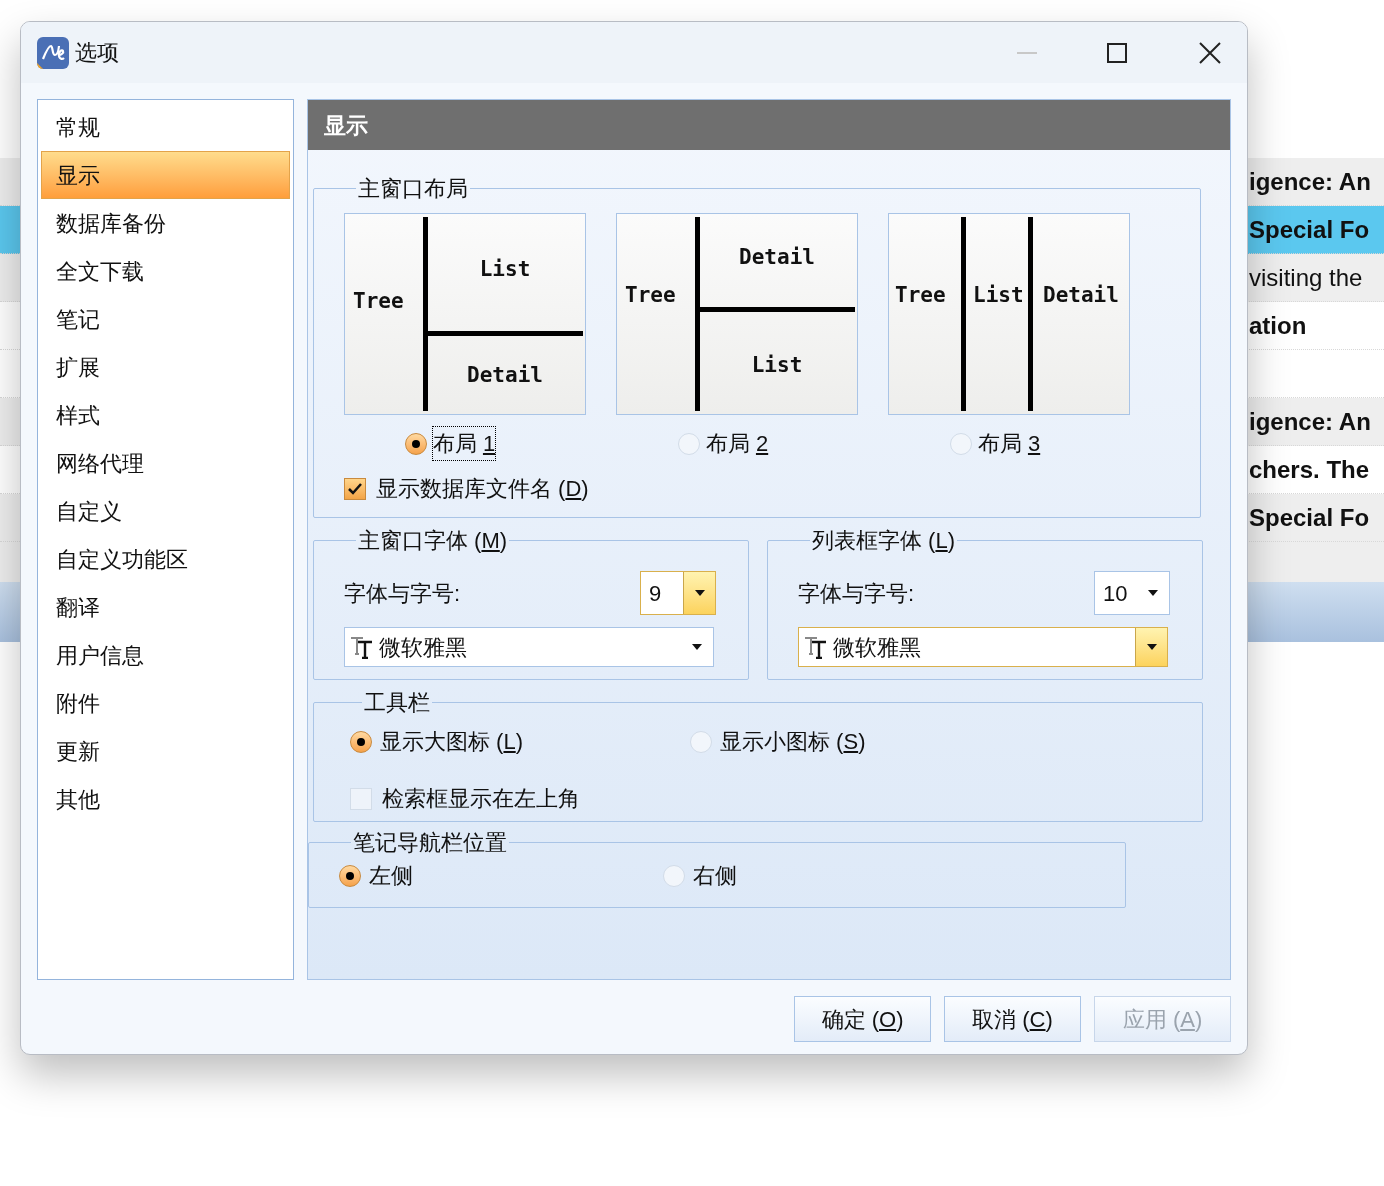  Describe the element at coordinates (413, 189) in the screenshot. I see `group-title: 主窗口布局` at that location.